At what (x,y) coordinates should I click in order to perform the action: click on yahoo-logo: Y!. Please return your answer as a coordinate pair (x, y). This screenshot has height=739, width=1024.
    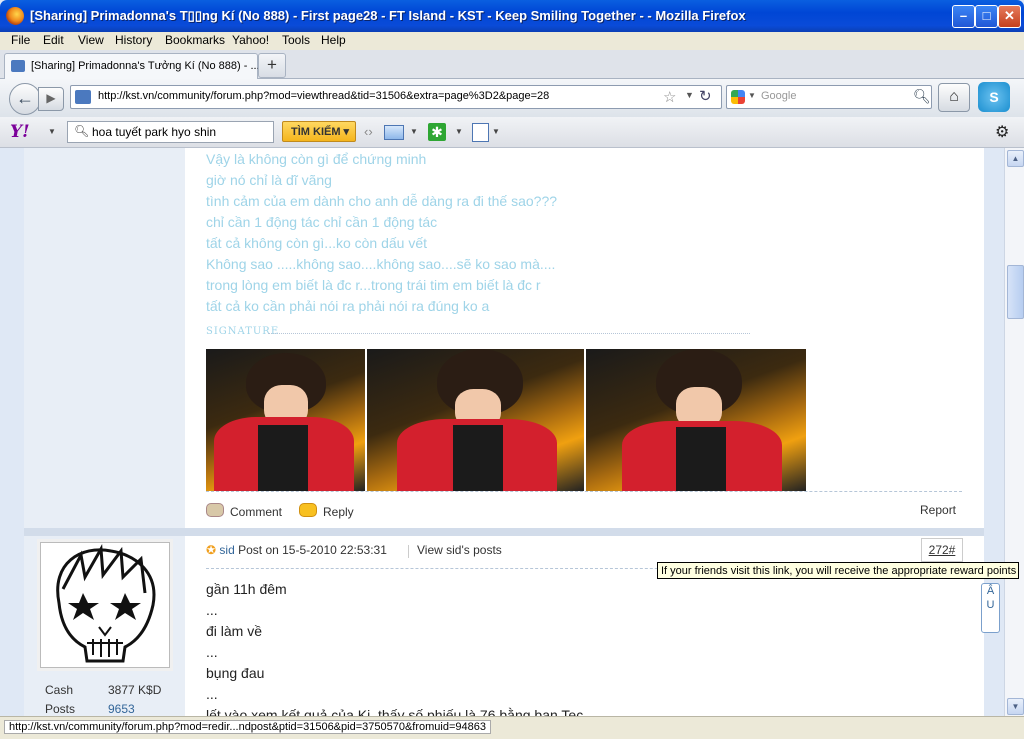
    Looking at the image, I should click on (20, 132).